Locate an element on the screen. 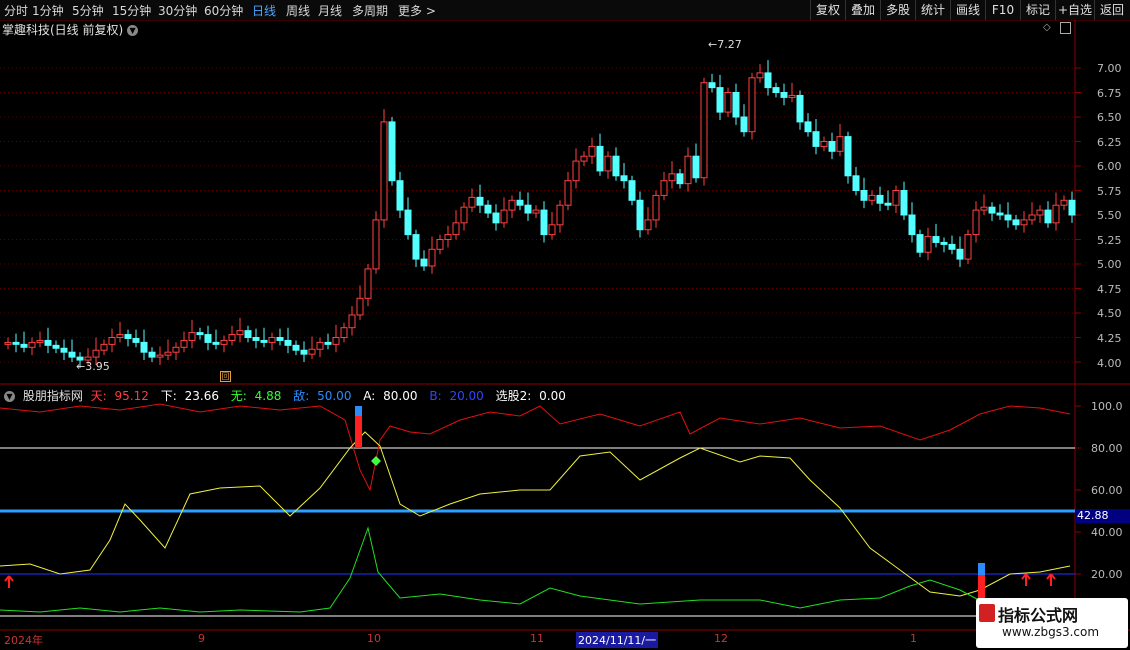  watermark-logo: 指标公式网 www.zbgs3.com is located at coordinates (1052, 623).